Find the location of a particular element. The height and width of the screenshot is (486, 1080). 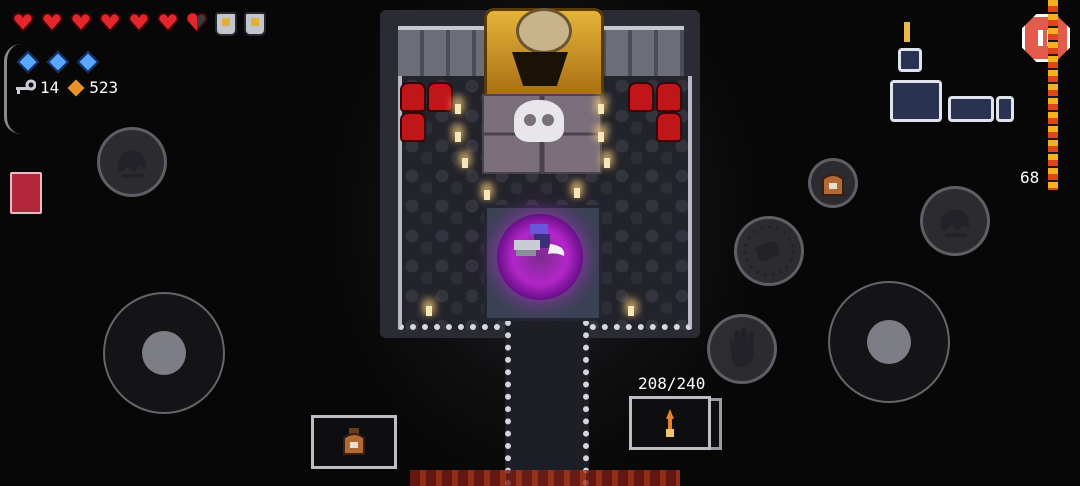

dodge-roll-button-right is located at coordinates (955, 221).